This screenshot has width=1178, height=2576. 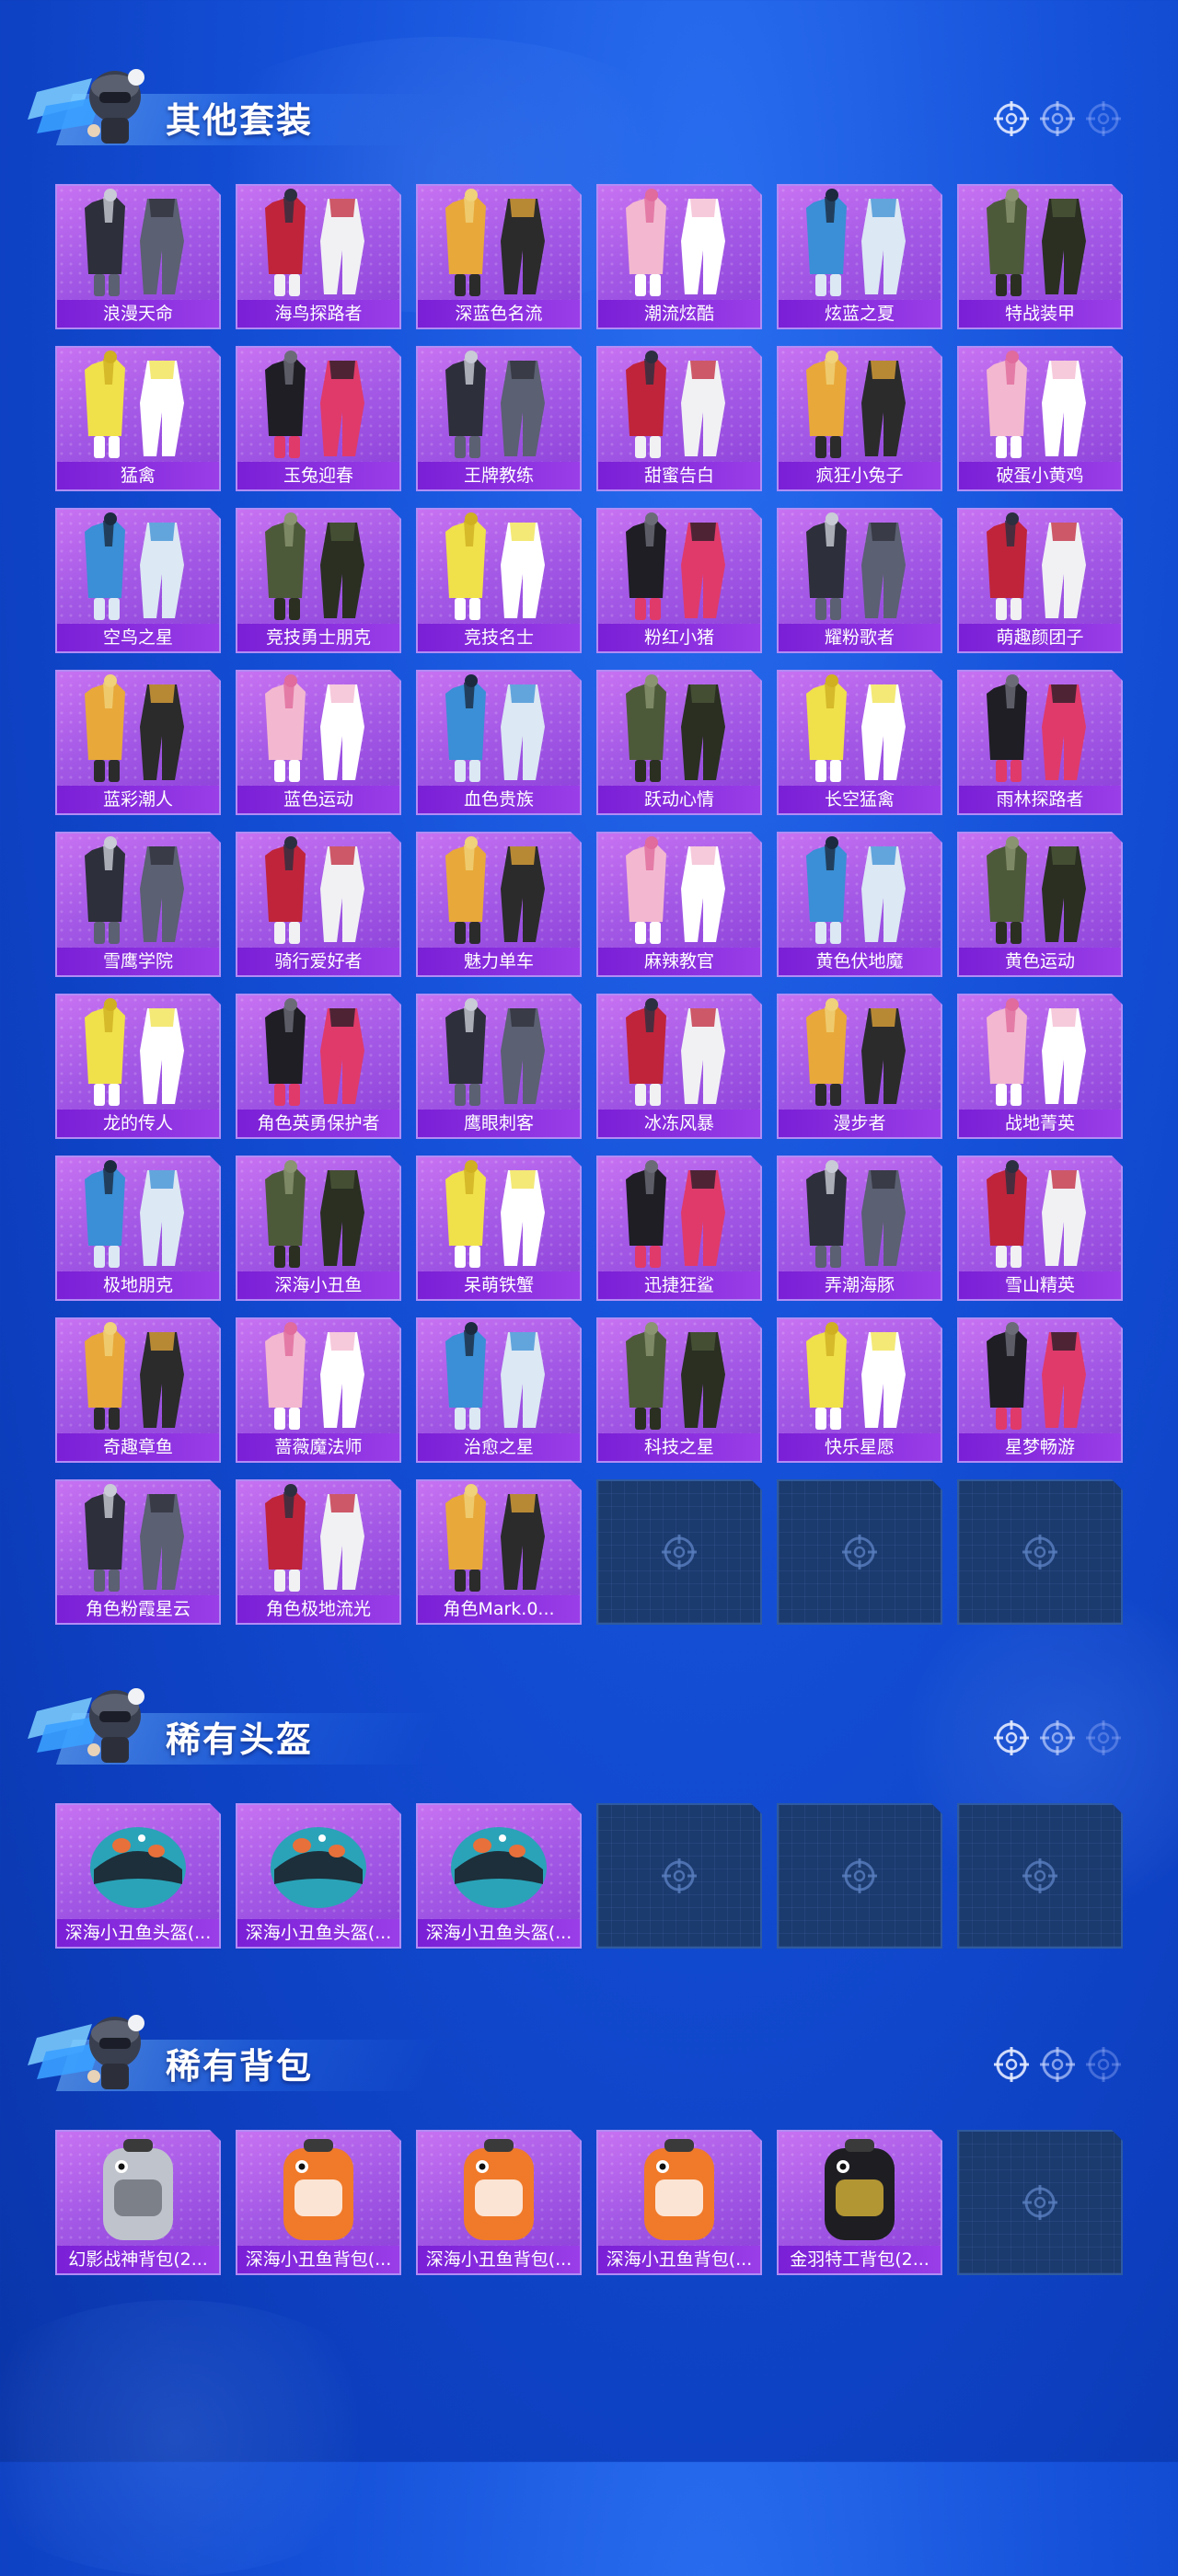 What do you see at coordinates (679, 904) in the screenshot?
I see `outfit-card: 麻辣教官` at bounding box center [679, 904].